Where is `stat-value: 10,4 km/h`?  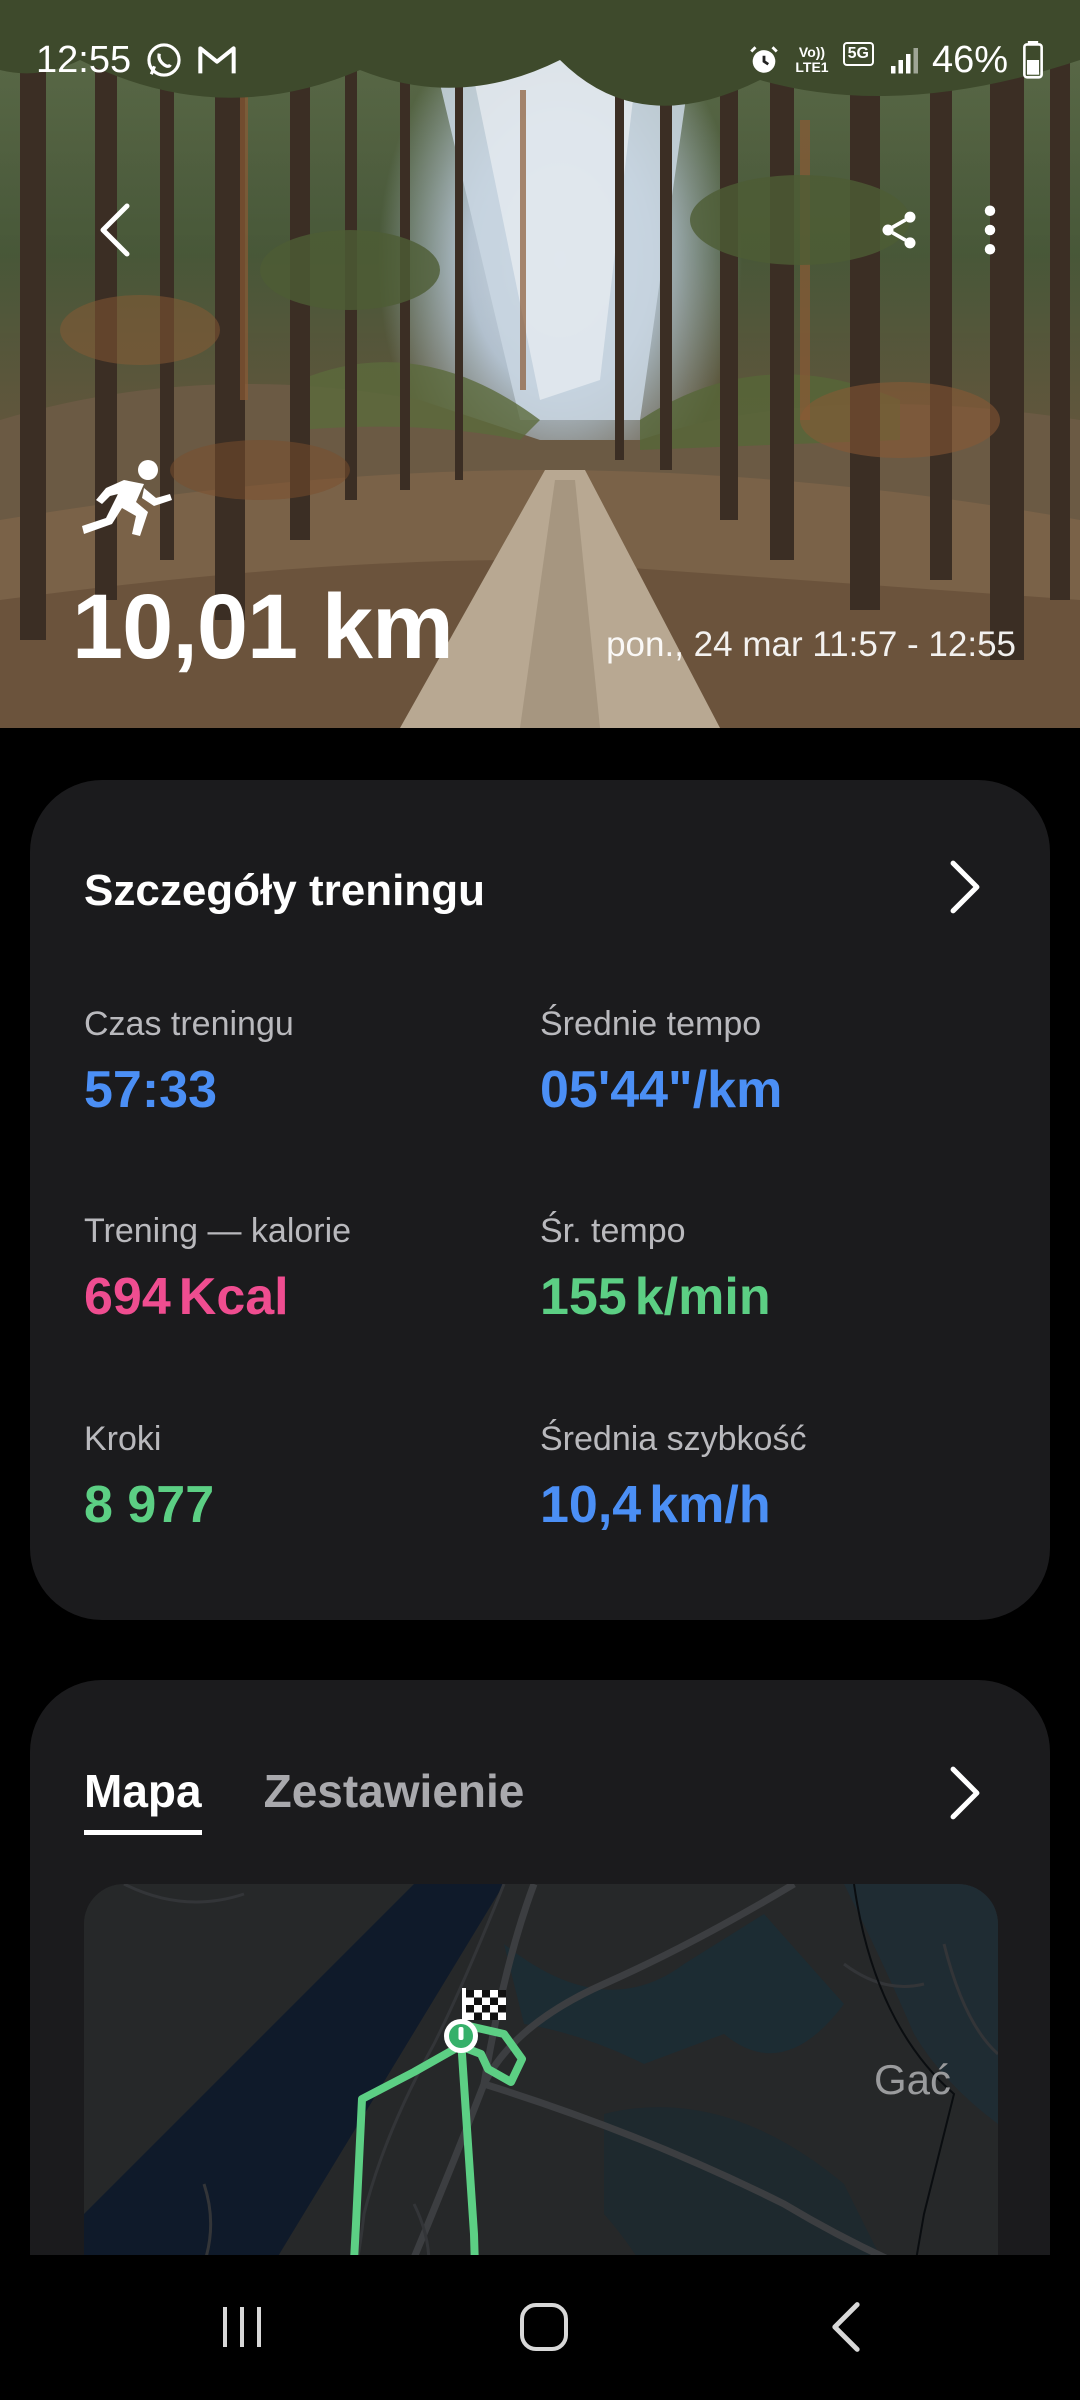 stat-value: 10,4 km/h is located at coordinates (750, 1505).